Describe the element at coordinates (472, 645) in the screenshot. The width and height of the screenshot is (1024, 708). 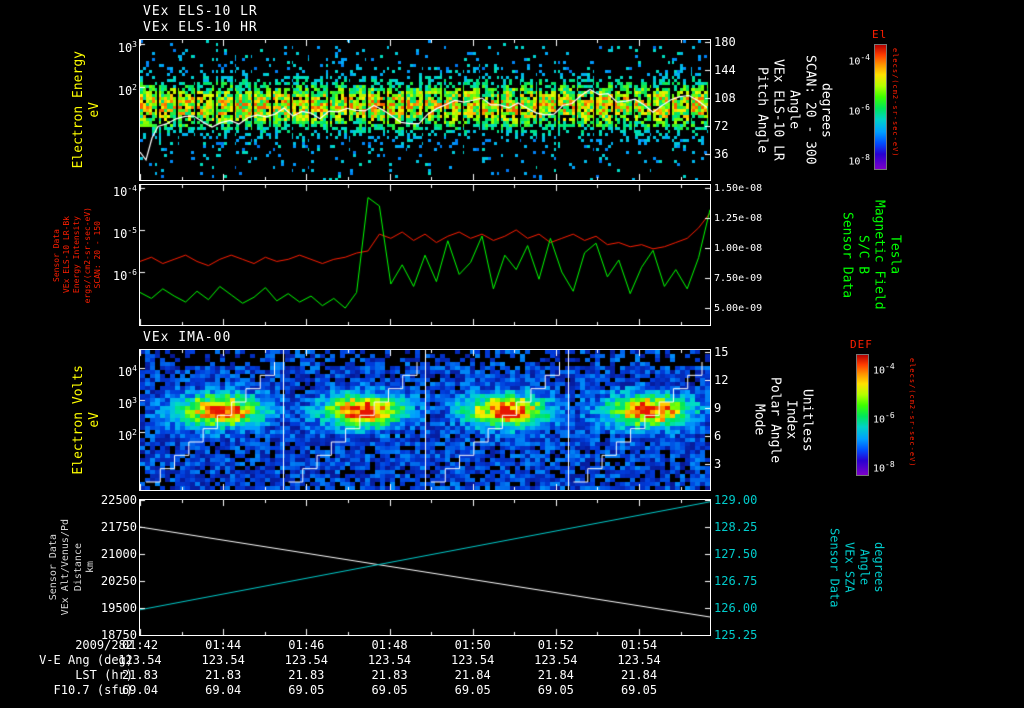
I see `time-tick-label: 01:50` at that location.